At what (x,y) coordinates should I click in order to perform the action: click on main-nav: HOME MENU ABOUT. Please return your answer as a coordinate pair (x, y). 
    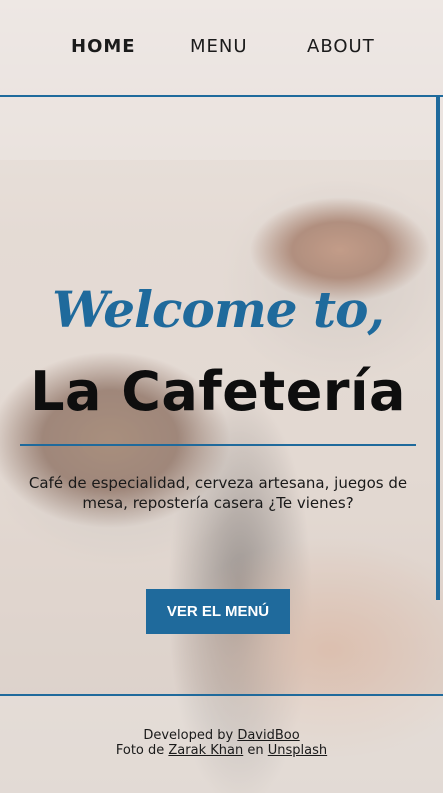
    Looking at the image, I should click on (221, 47).